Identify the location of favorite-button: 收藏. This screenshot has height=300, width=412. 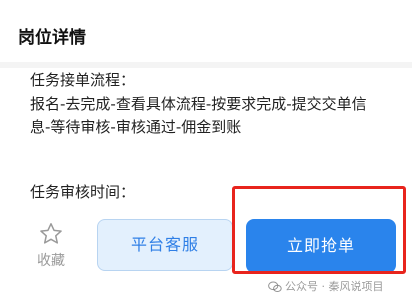
(51, 247).